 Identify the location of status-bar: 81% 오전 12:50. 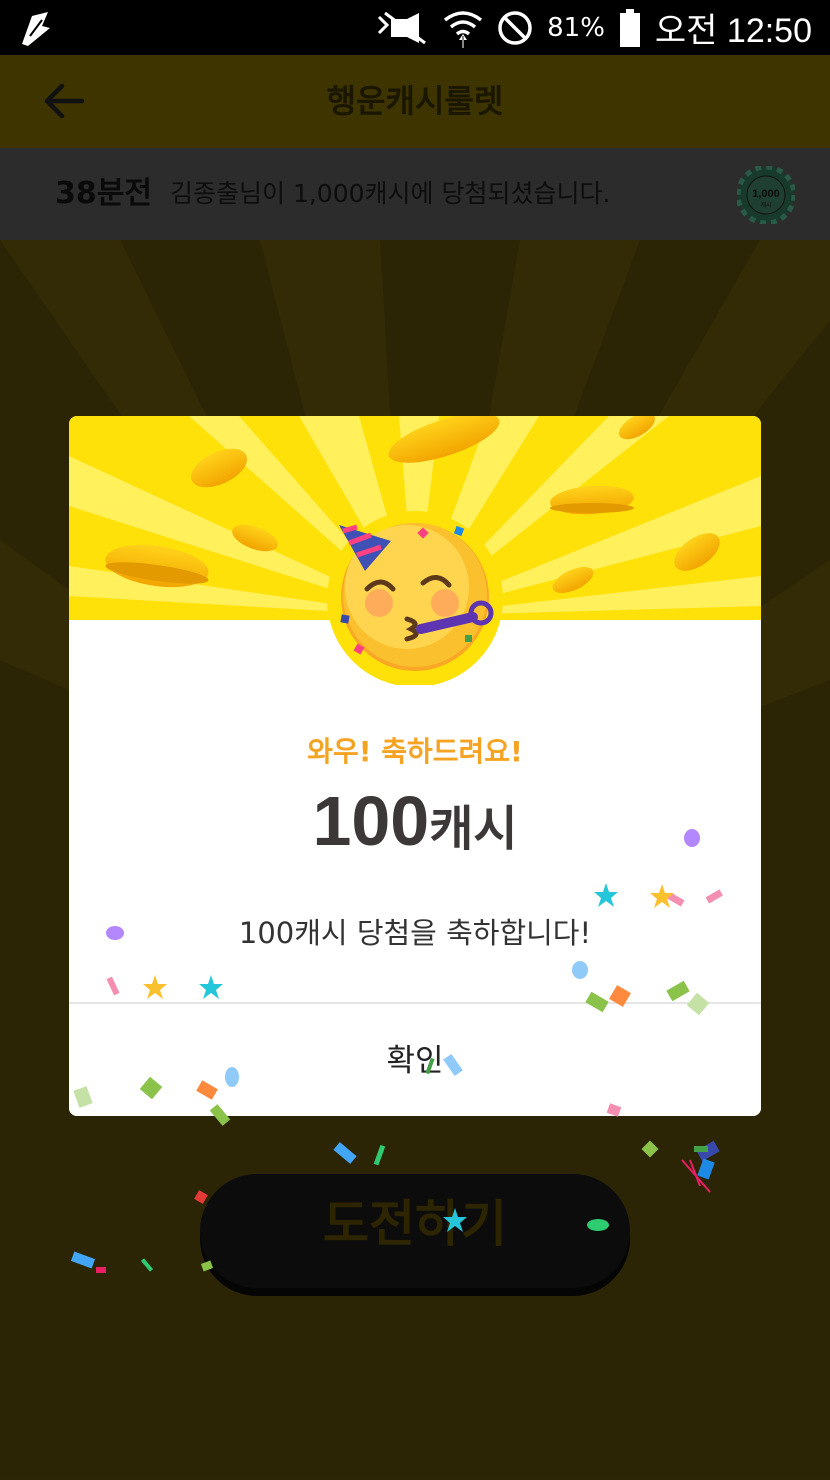
(415, 27).